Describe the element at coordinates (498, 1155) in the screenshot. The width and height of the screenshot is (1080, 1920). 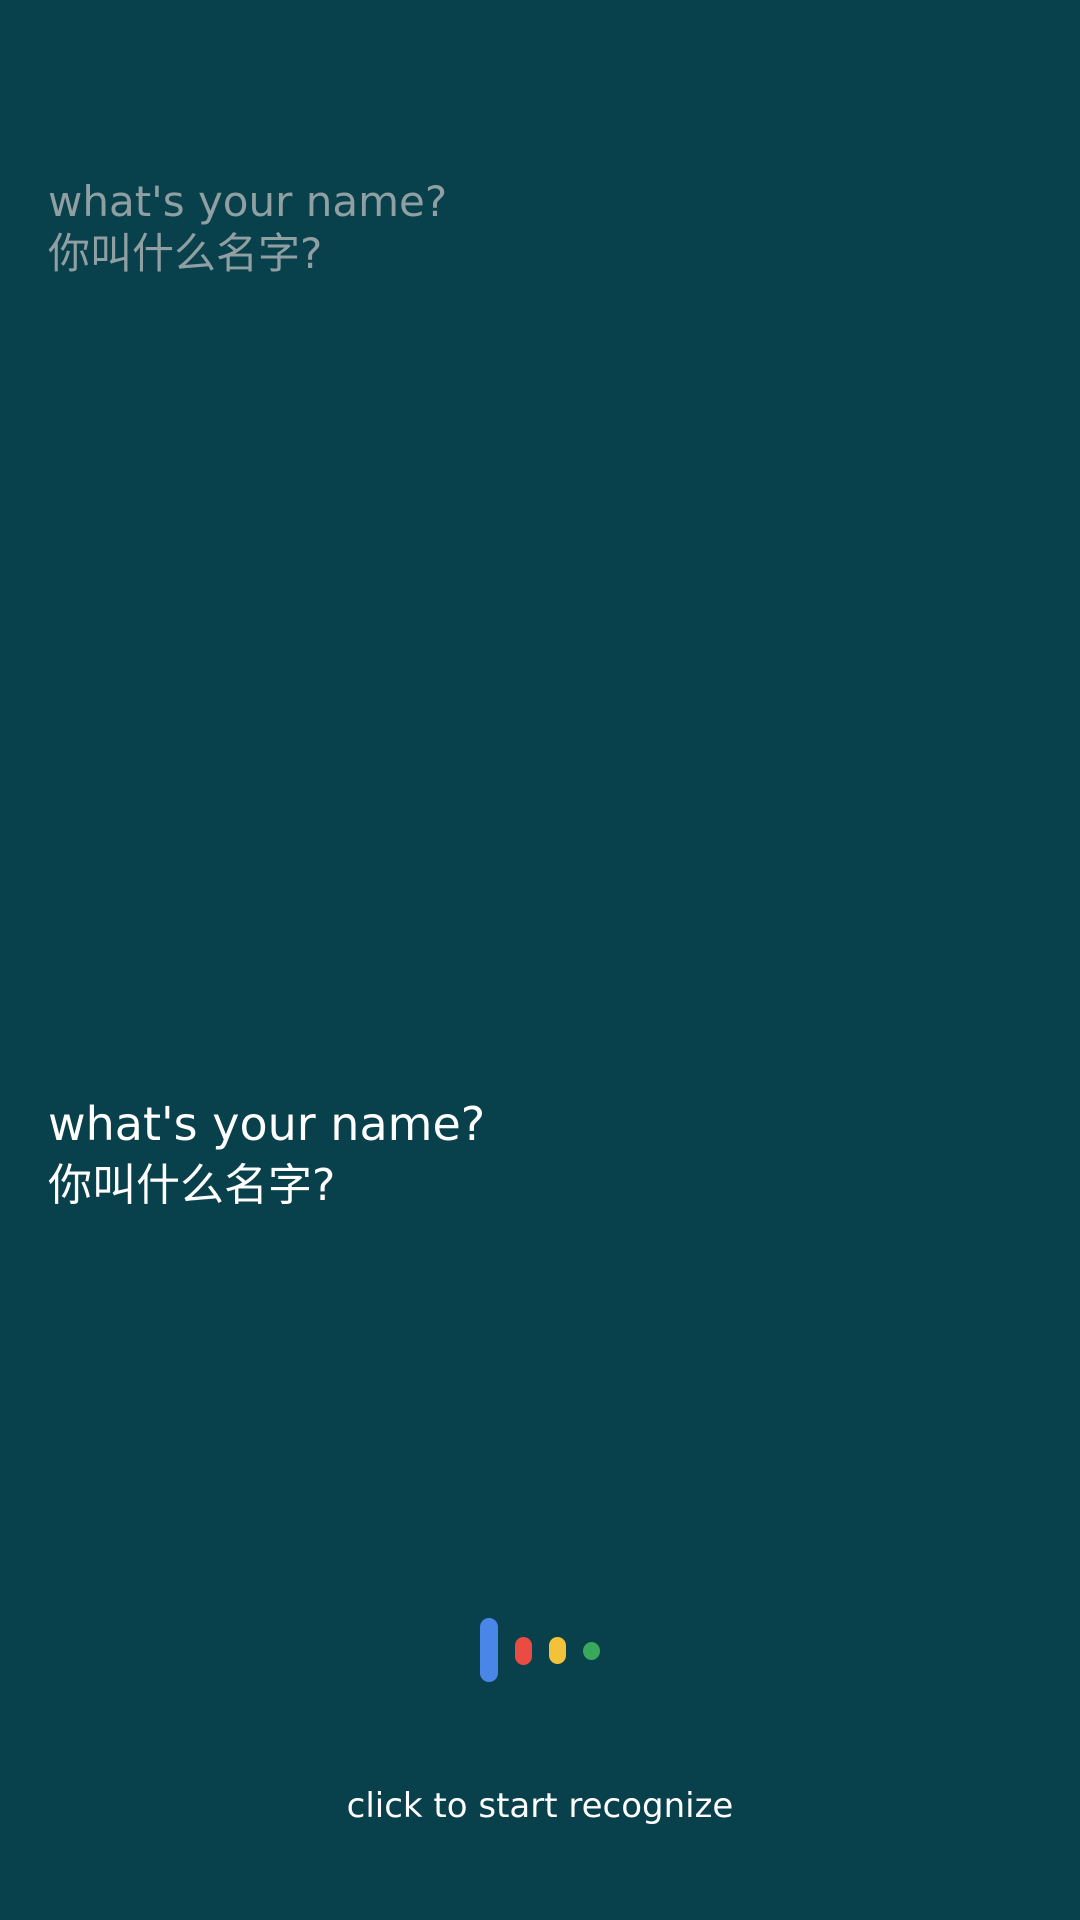
I see `recognition-result: what's your name? 你叫什么名字?` at that location.